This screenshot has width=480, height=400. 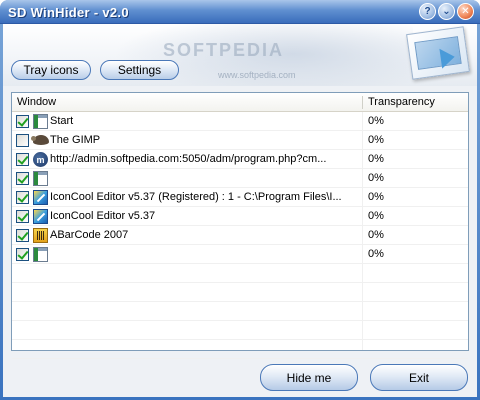 What do you see at coordinates (62, 121) in the screenshot?
I see `row-window-title: Start` at bounding box center [62, 121].